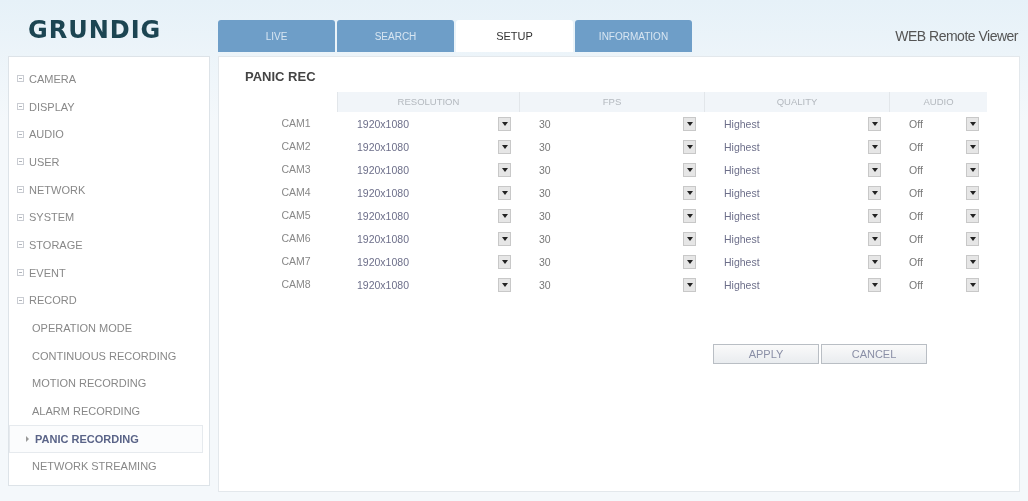  I want to click on column-header: RESOLUTION, so click(428, 102).